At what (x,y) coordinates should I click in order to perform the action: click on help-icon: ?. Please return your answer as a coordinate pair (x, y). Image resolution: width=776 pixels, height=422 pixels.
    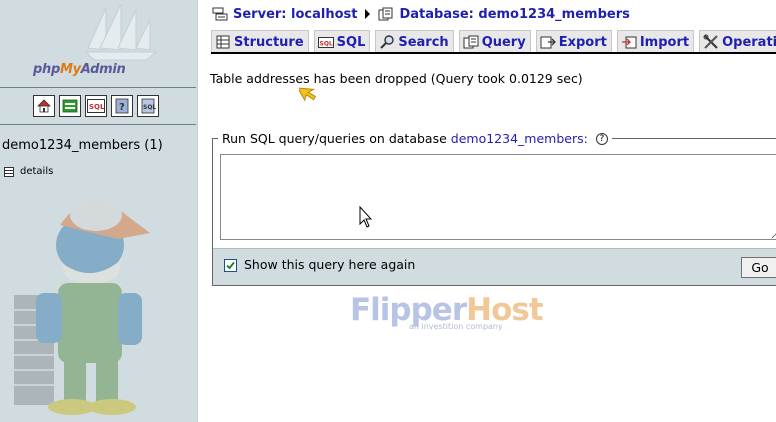
    Looking at the image, I should click on (601, 138).